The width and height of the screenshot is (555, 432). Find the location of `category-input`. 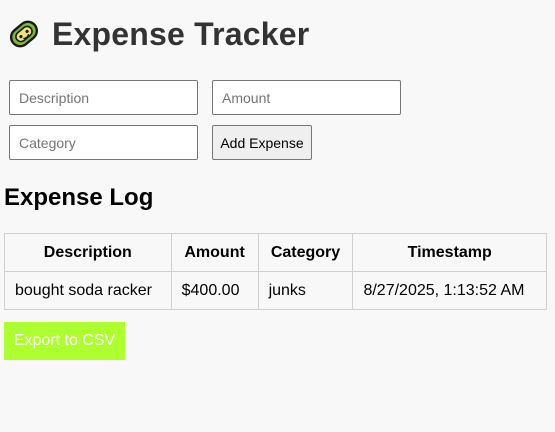

category-input is located at coordinates (103, 142).